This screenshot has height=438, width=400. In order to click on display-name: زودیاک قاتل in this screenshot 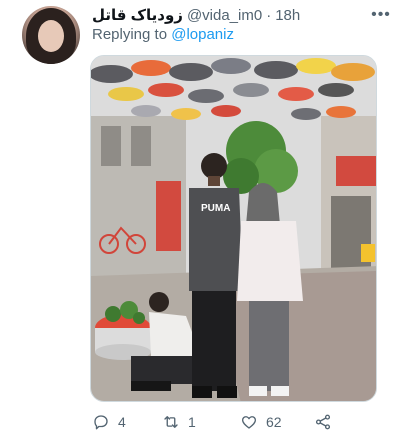, I will do `click(137, 15)`.